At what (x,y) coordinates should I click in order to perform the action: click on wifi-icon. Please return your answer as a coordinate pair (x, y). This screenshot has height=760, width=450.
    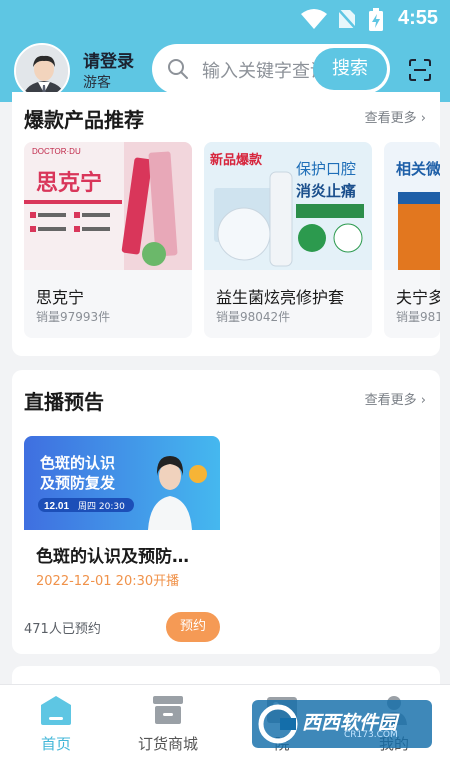
    Looking at the image, I should click on (314, 19).